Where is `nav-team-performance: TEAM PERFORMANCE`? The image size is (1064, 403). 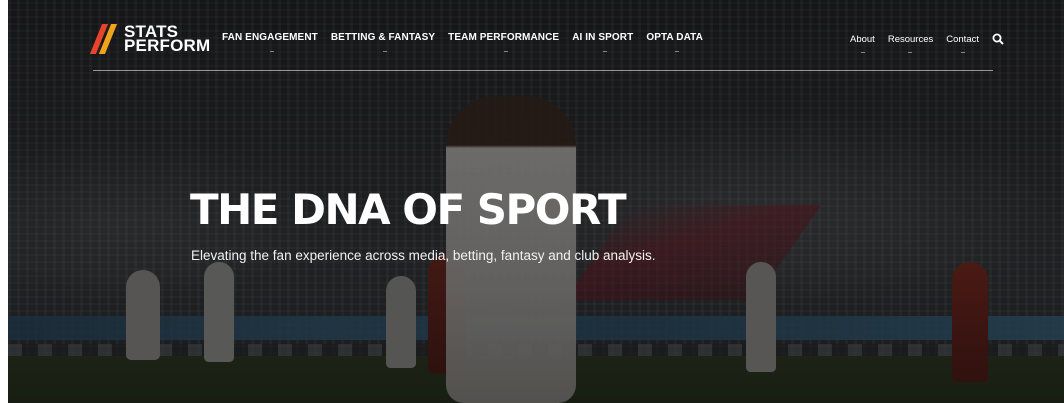 nav-team-performance: TEAM PERFORMANCE is located at coordinates (503, 42).